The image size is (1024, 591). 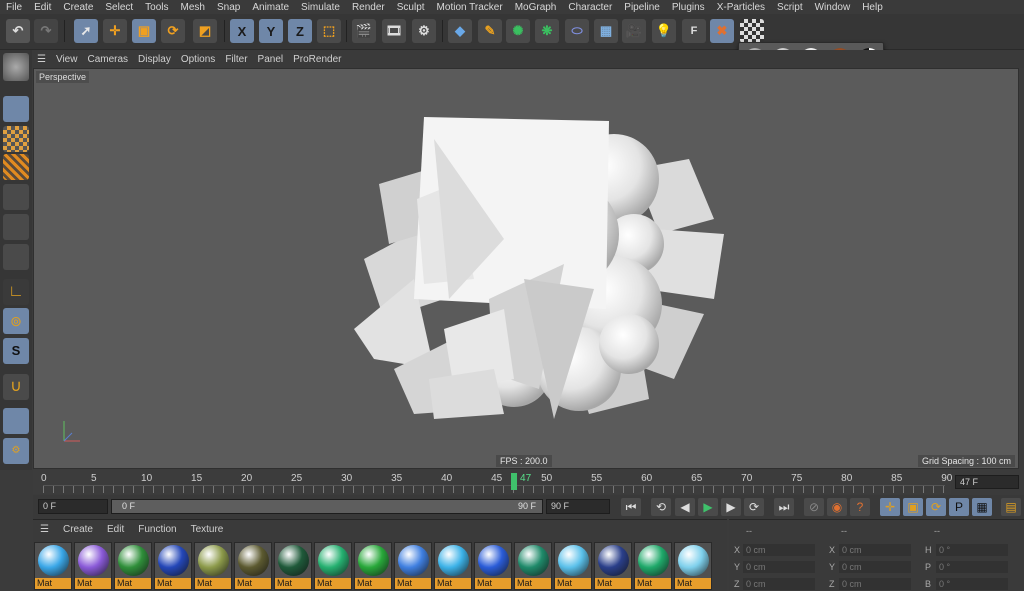 I want to click on material-menu-create: Create, so click(x=78, y=529).